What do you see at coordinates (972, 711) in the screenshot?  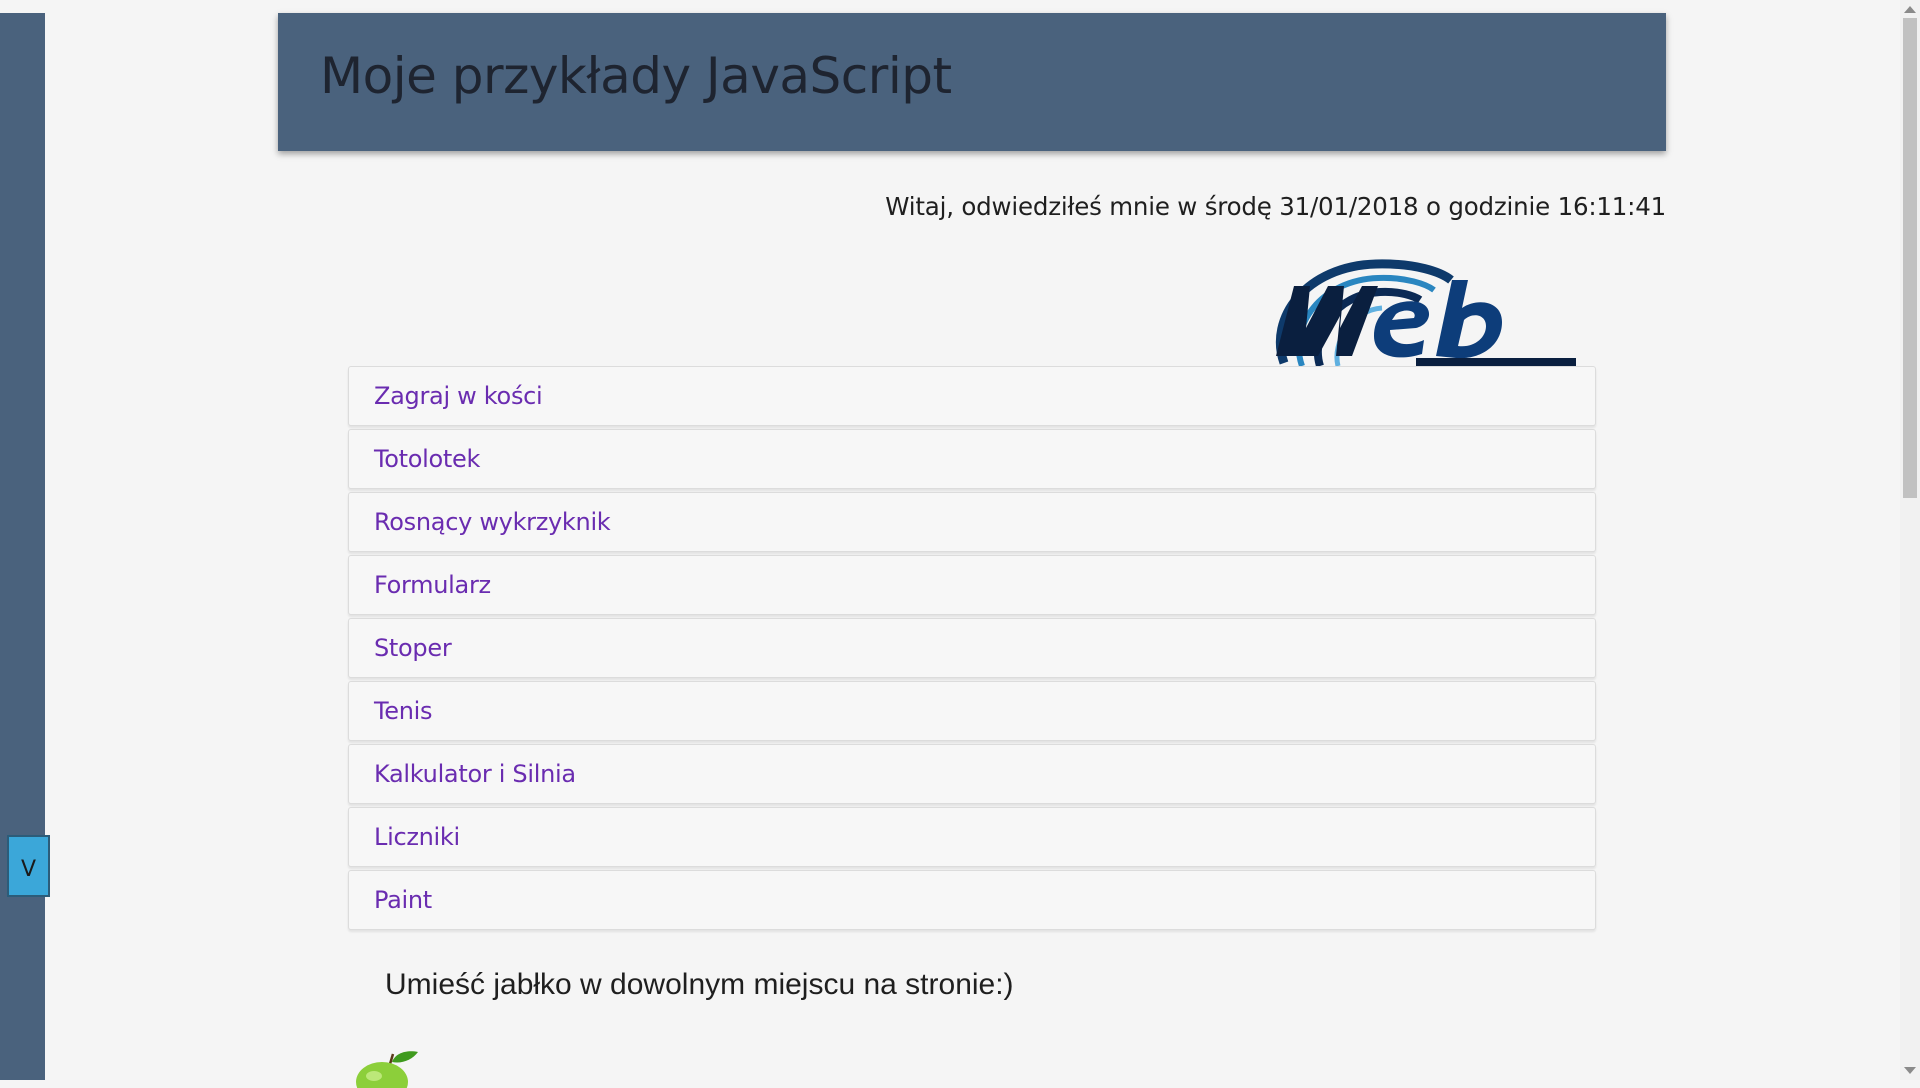 I see `menu-item-tennis: Tenis` at bounding box center [972, 711].